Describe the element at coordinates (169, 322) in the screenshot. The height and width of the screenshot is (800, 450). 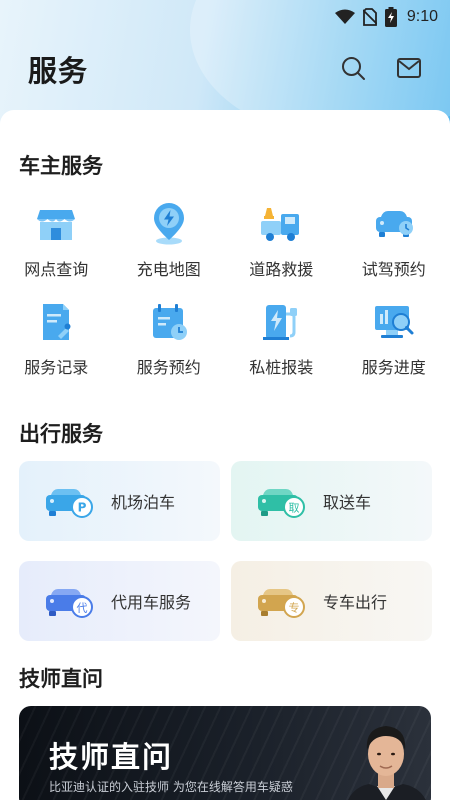
I see `appointment-icon` at that location.